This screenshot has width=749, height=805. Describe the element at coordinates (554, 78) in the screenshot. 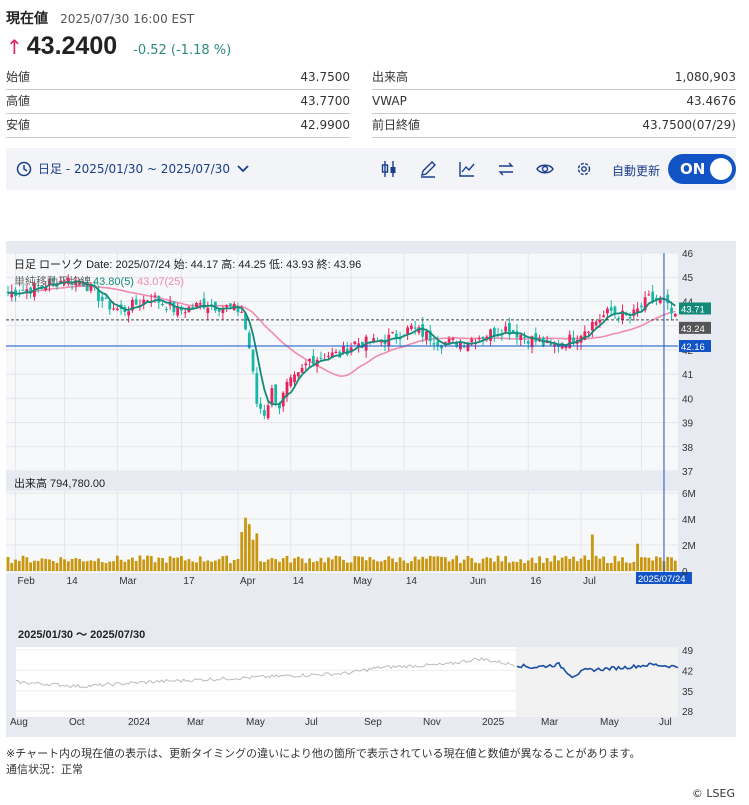

I see `stat-row: 出来高 1,080,903` at that location.